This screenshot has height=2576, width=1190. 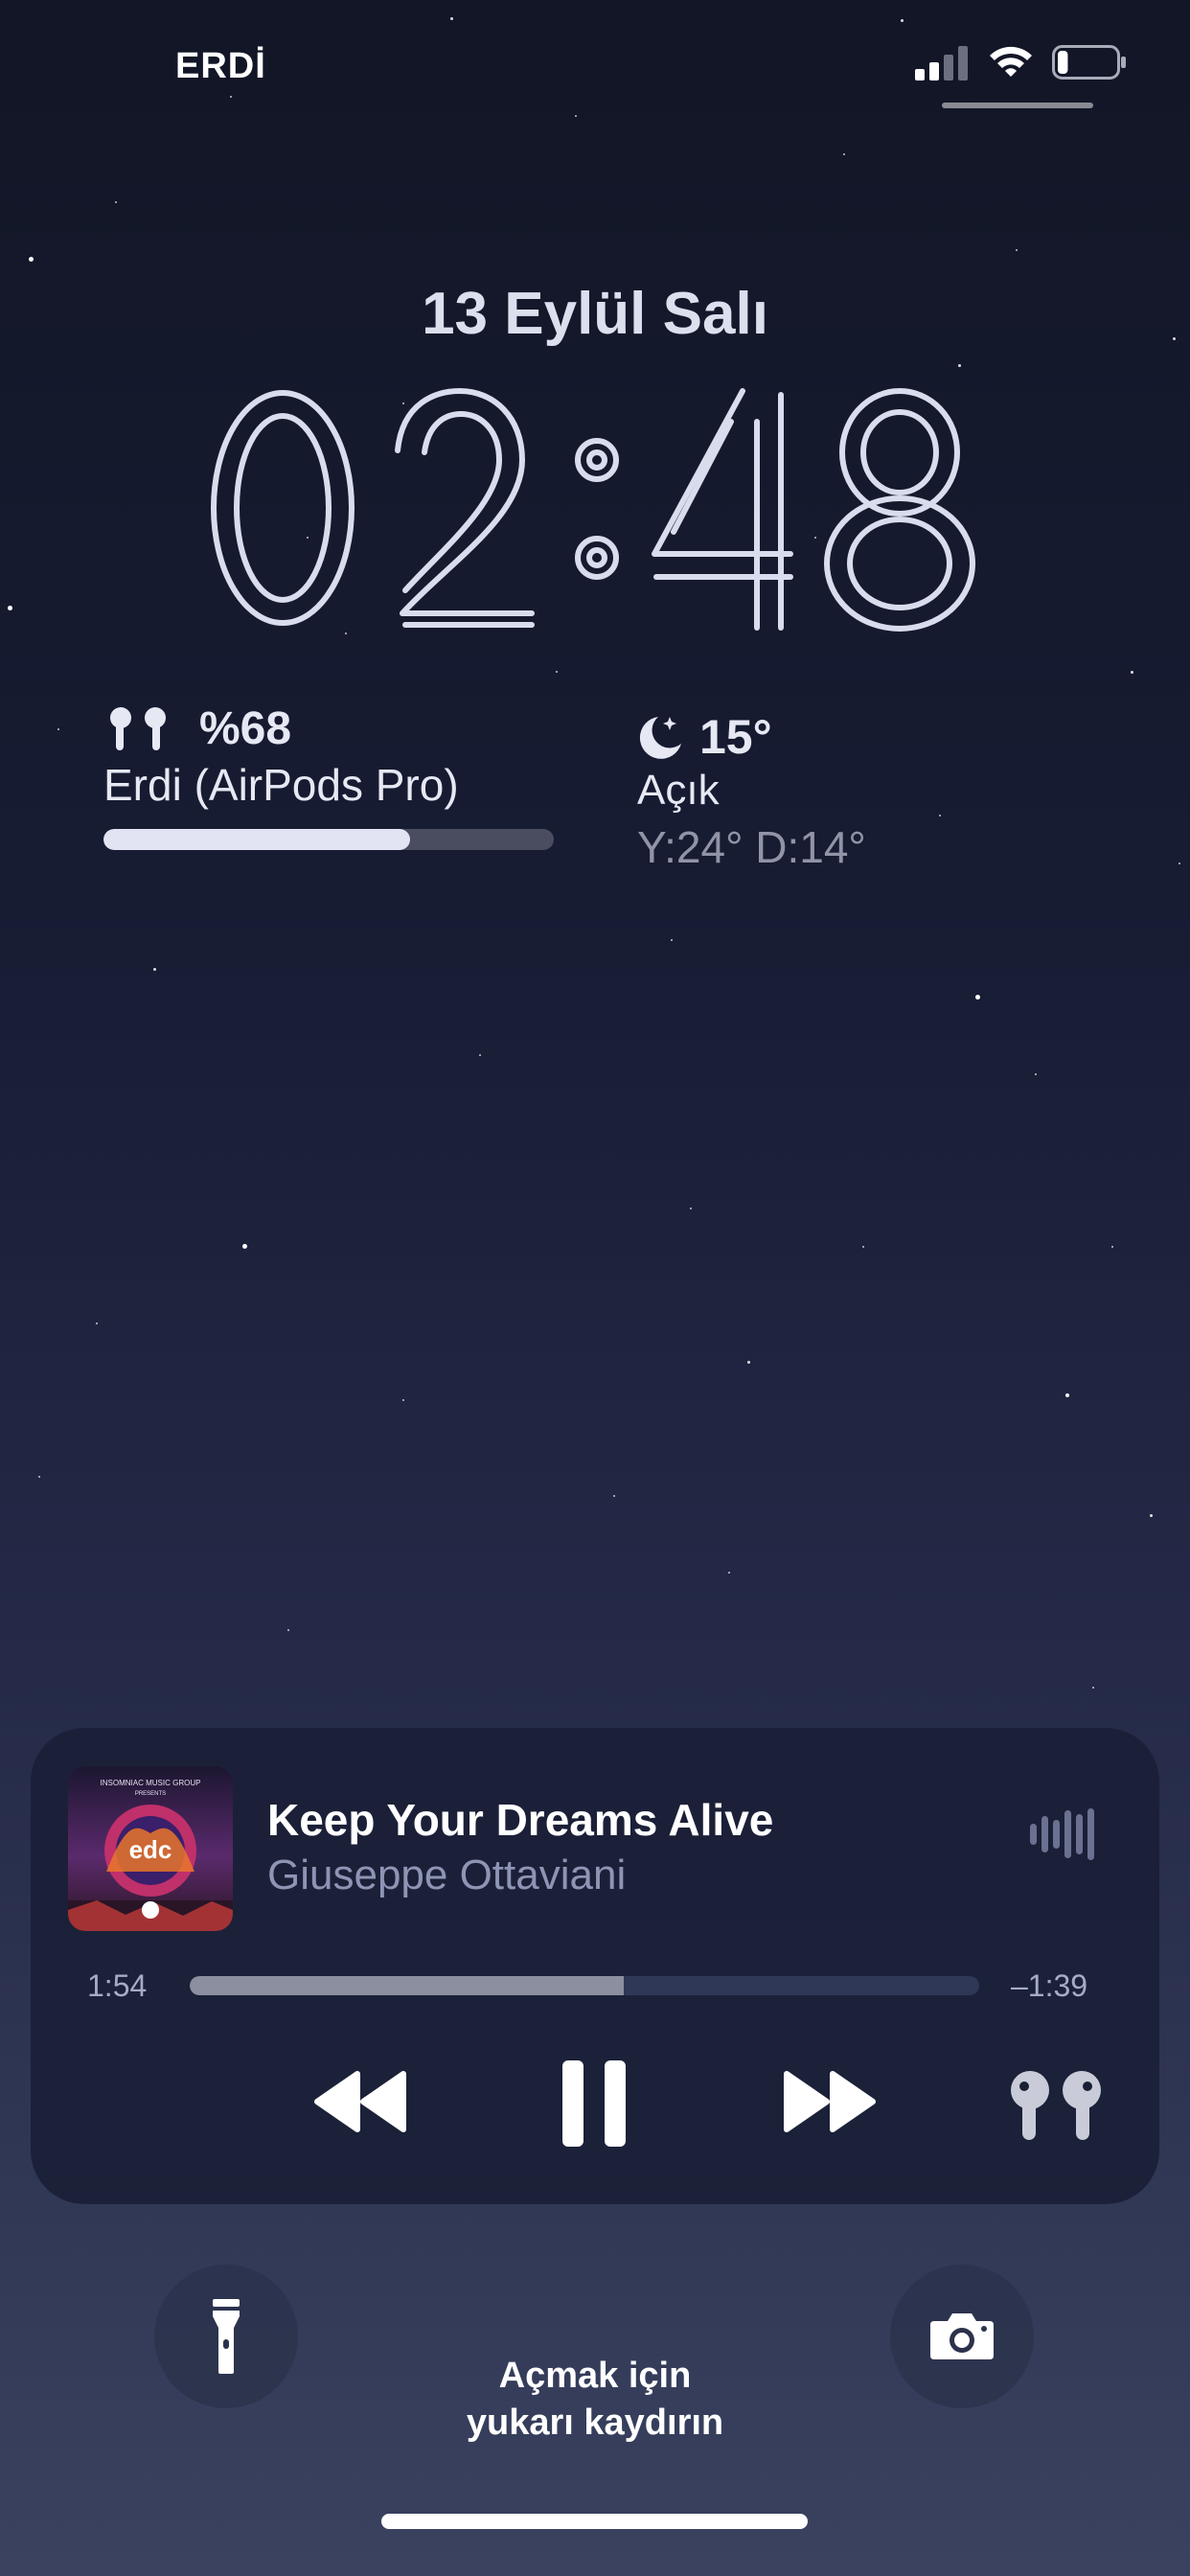 I want to click on elapsed-time: 1:54, so click(x=118, y=1985).